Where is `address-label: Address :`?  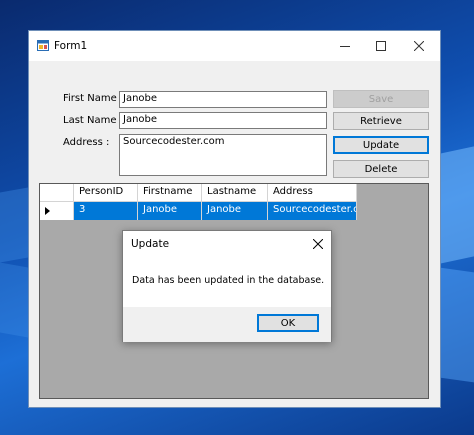
address-label: Address : is located at coordinates (86, 142).